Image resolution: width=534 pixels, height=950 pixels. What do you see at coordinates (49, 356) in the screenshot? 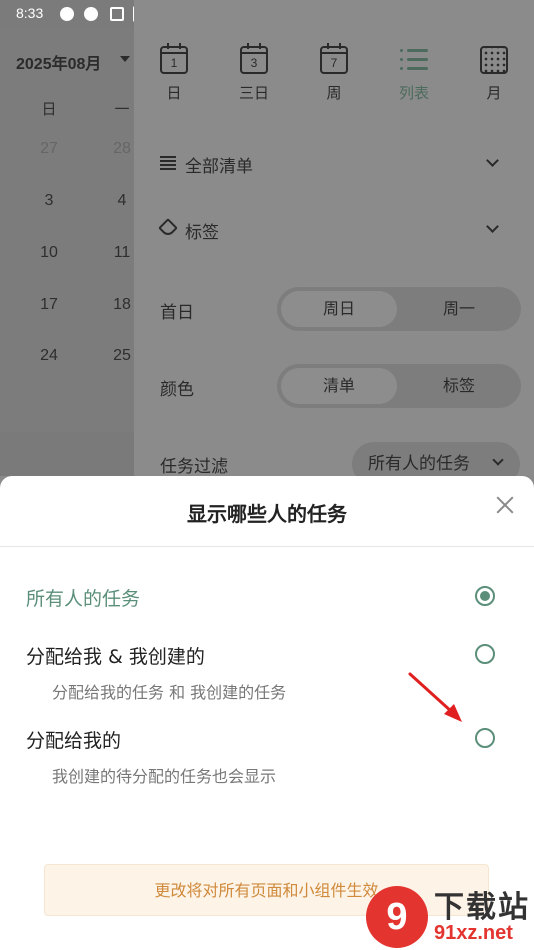
I see `calendar-day: 24` at bounding box center [49, 356].